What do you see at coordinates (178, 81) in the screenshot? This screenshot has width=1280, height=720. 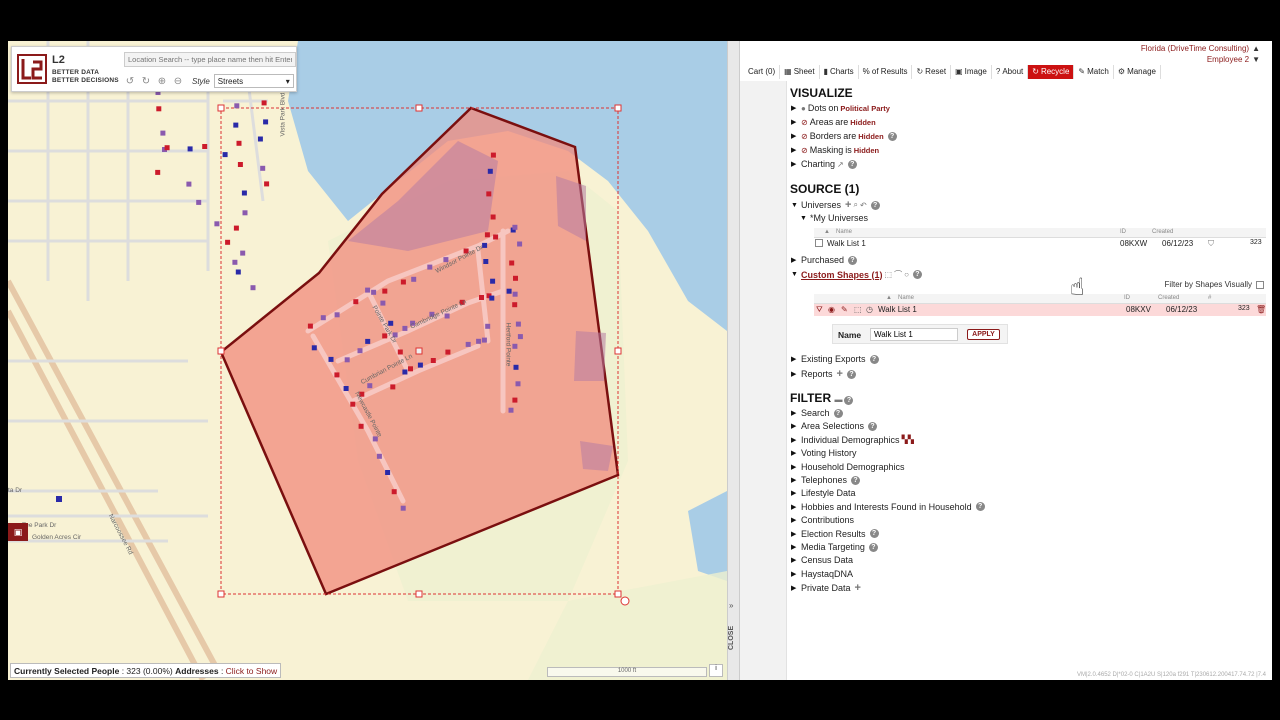 I see `zoom-out-icon: ⊖` at bounding box center [178, 81].